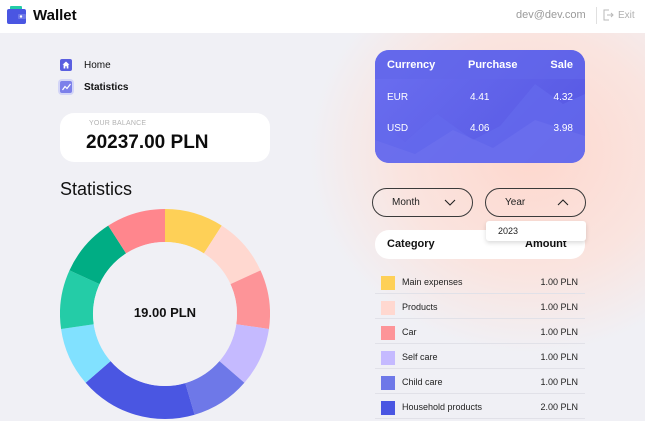  Describe the element at coordinates (559, 407) in the screenshot. I see `category-amount: 2.00 PLN` at that location.